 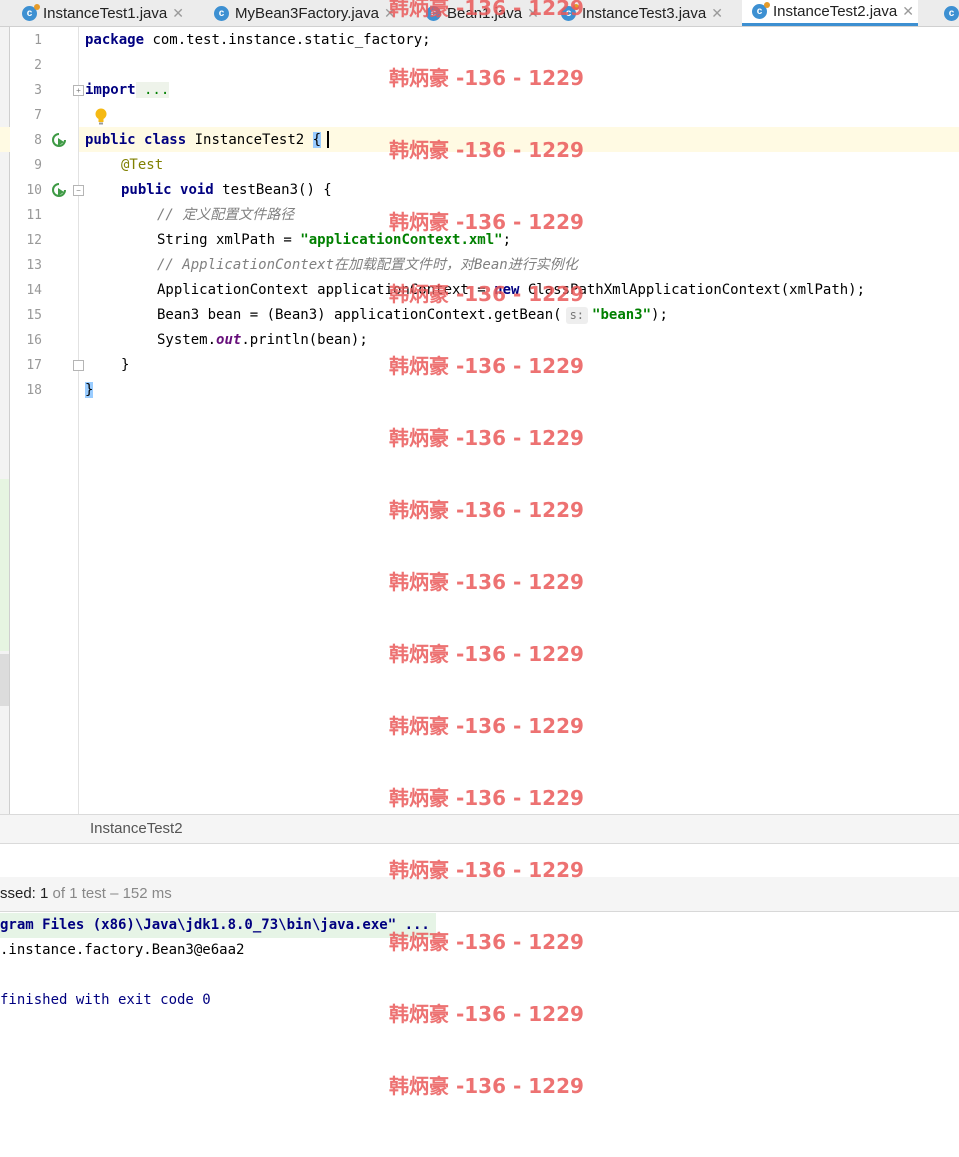 I want to click on annotation: @Test, so click(x=142, y=165).